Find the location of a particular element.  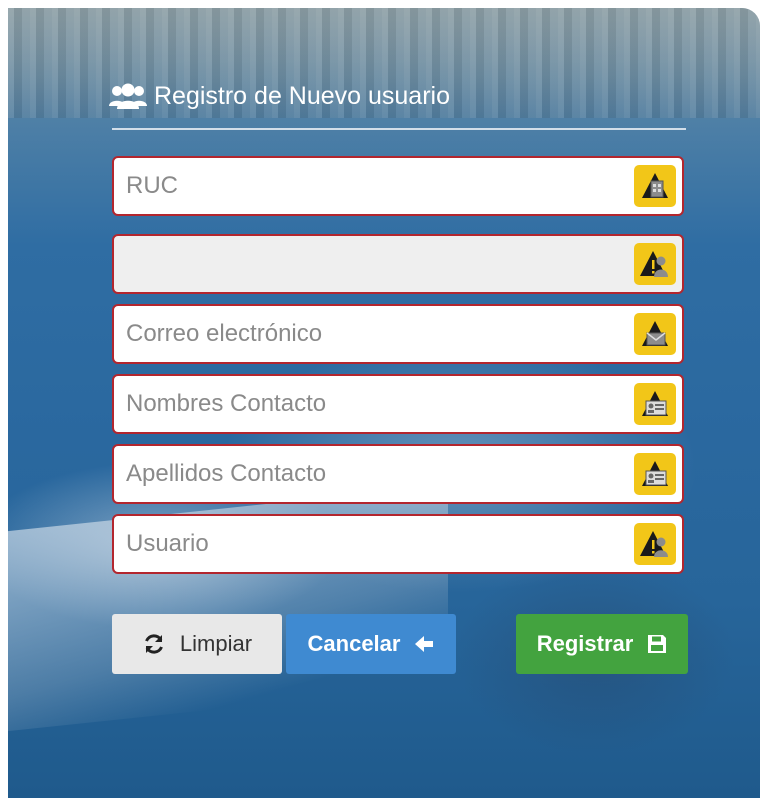

company-name-input is located at coordinates (374, 264).